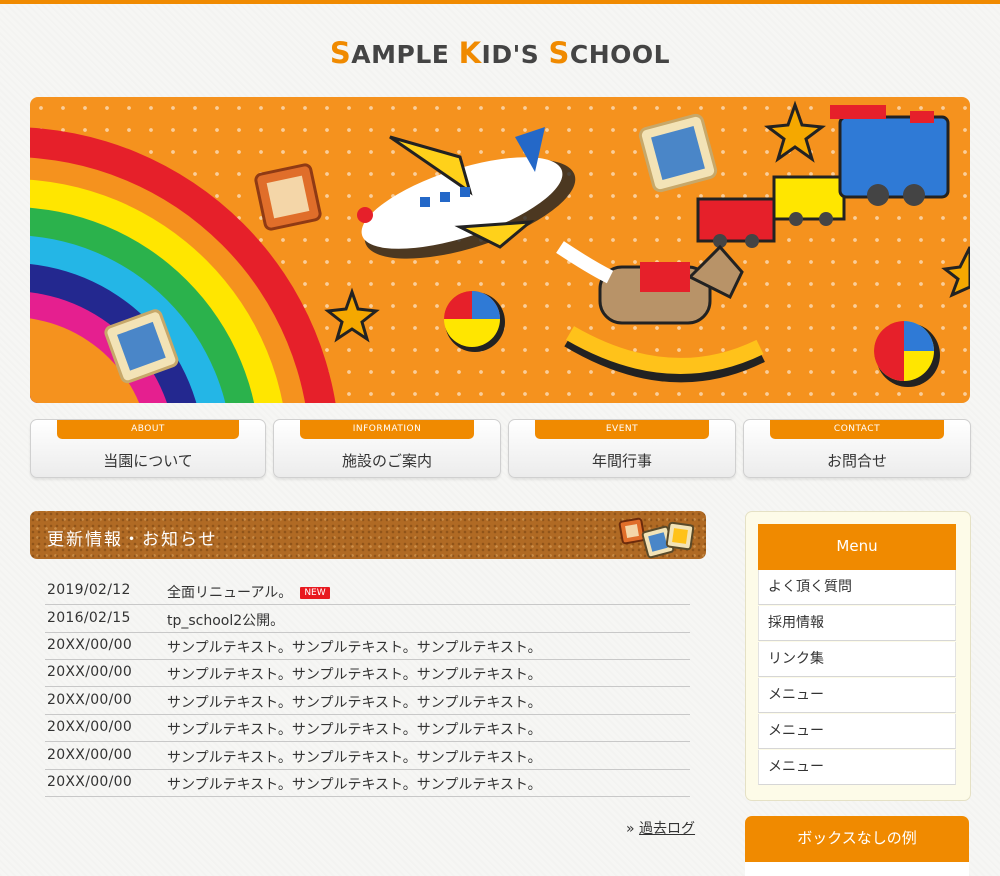 This screenshot has height=876, width=1000. What do you see at coordinates (89, 590) in the screenshot?
I see `news-date: 2019/02/12` at bounding box center [89, 590].